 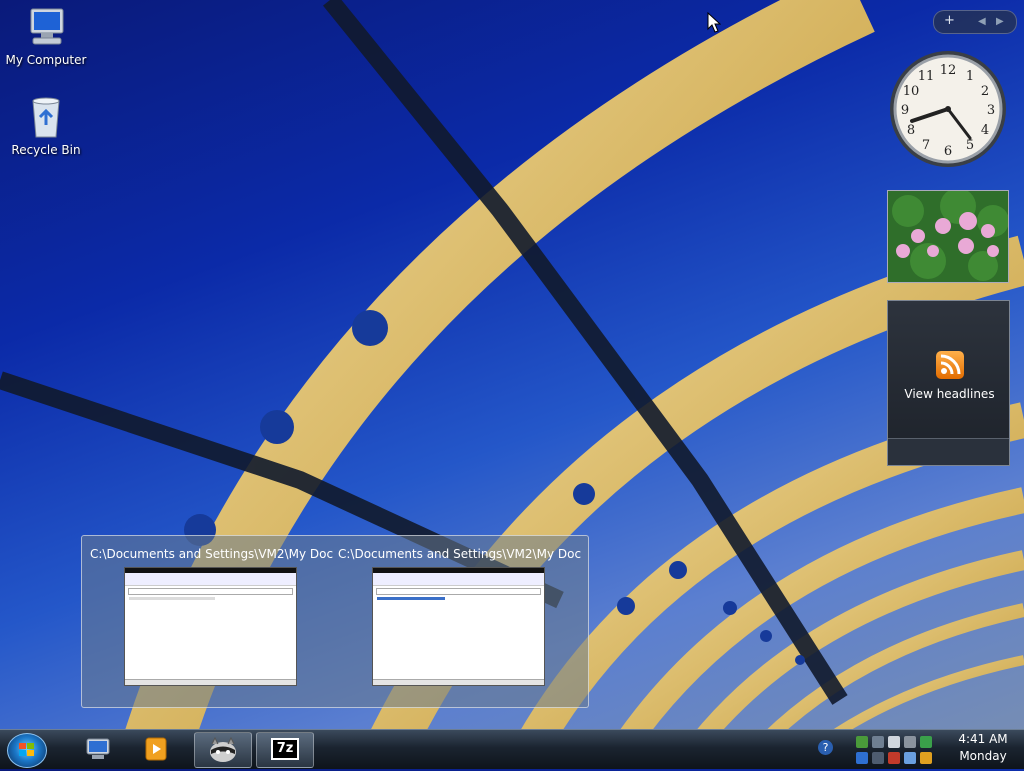 I want to click on clock-num-5: 5, so click(x=970, y=145).